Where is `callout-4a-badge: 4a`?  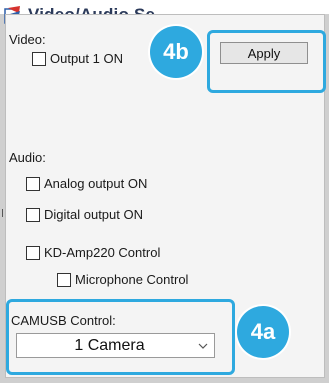 callout-4a-badge: 4a is located at coordinates (263, 332).